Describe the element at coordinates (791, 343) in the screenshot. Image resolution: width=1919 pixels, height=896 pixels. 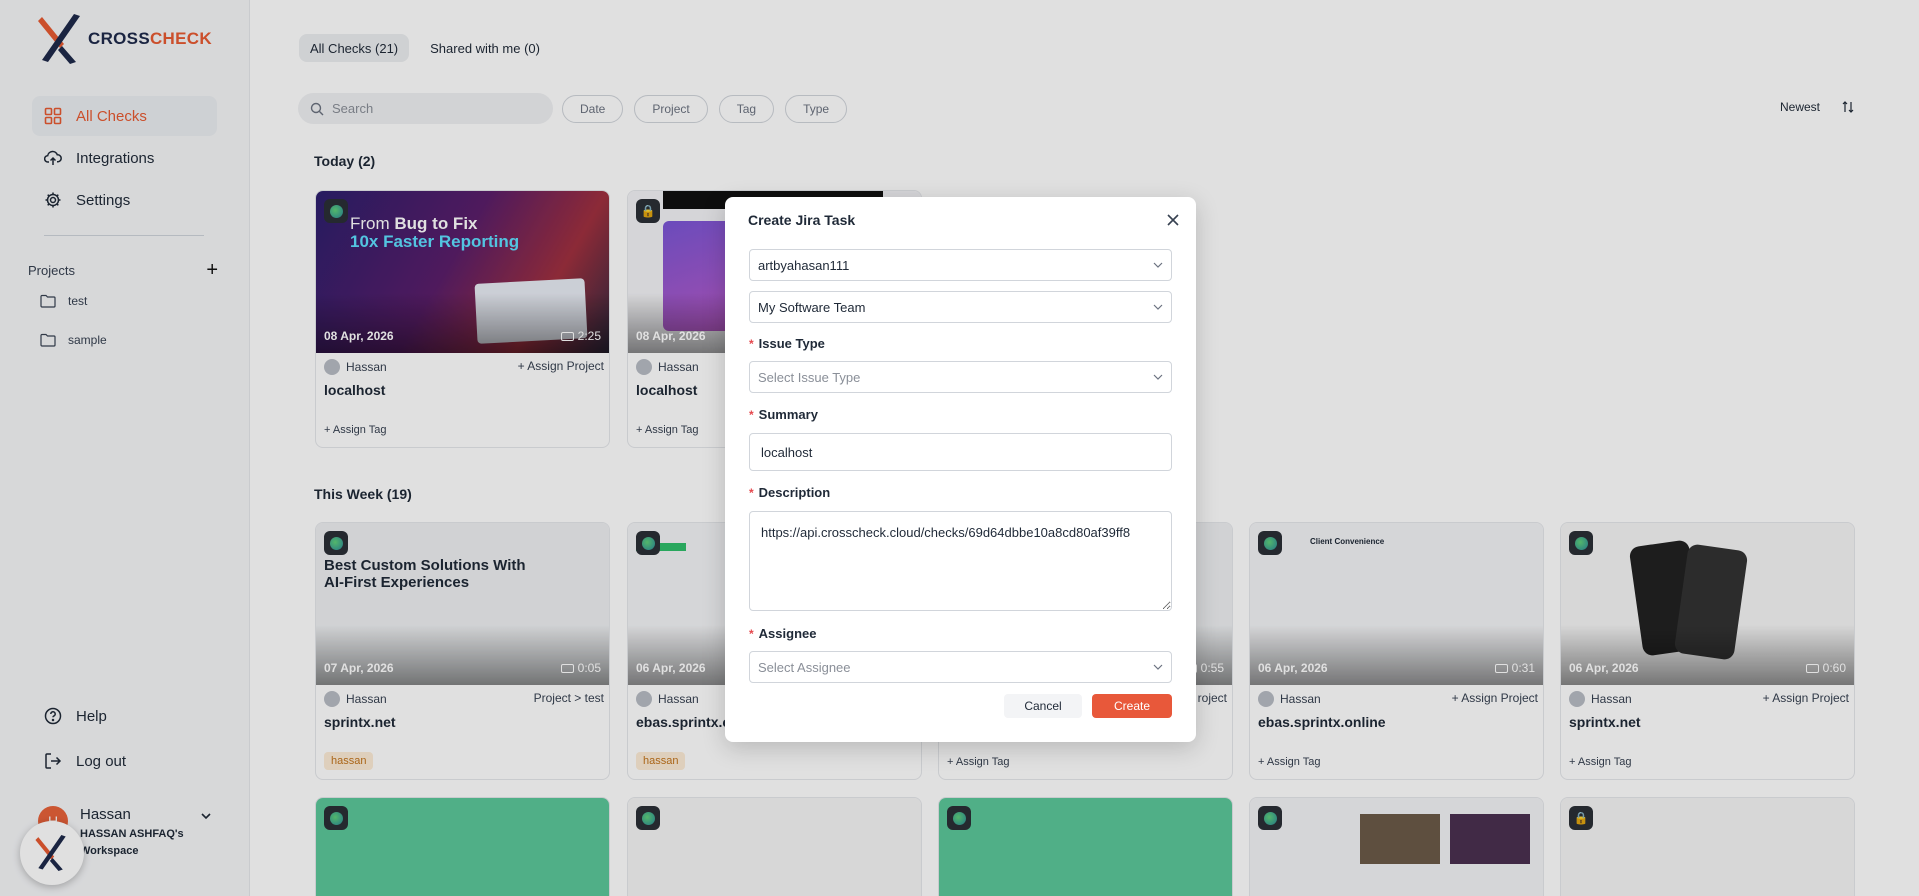
I see `issue-type-label-text: Issue Type` at that location.